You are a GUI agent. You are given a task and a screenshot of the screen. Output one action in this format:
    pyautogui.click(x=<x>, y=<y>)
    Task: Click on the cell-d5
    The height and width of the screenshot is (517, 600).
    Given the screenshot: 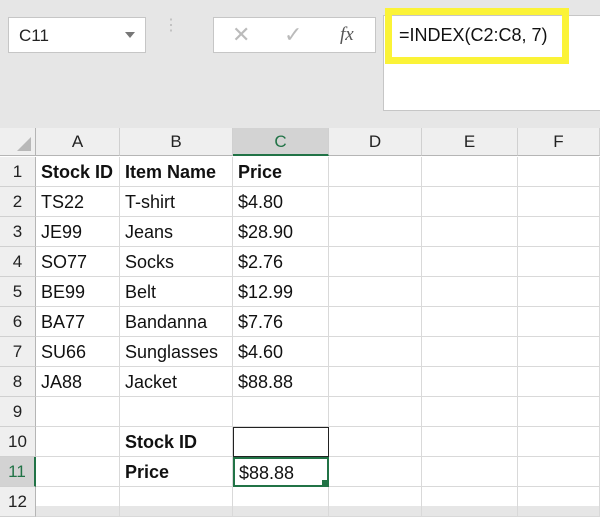 What is the action you would take?
    pyautogui.click(x=375, y=292)
    